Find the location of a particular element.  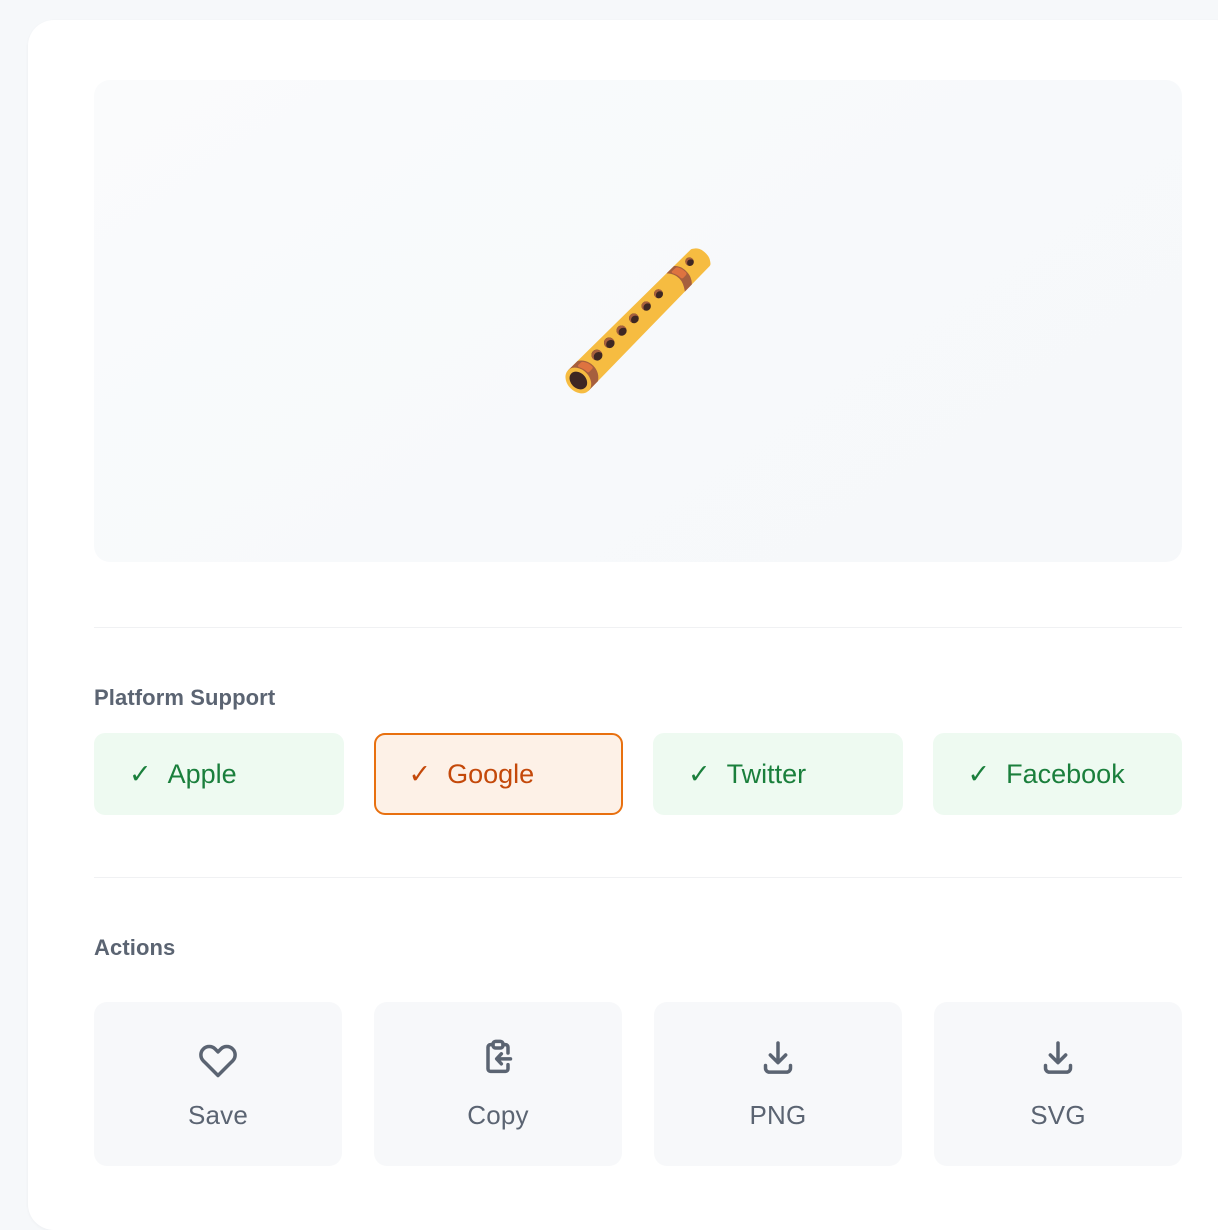

download-svg-button: SVG is located at coordinates (1058, 1084).